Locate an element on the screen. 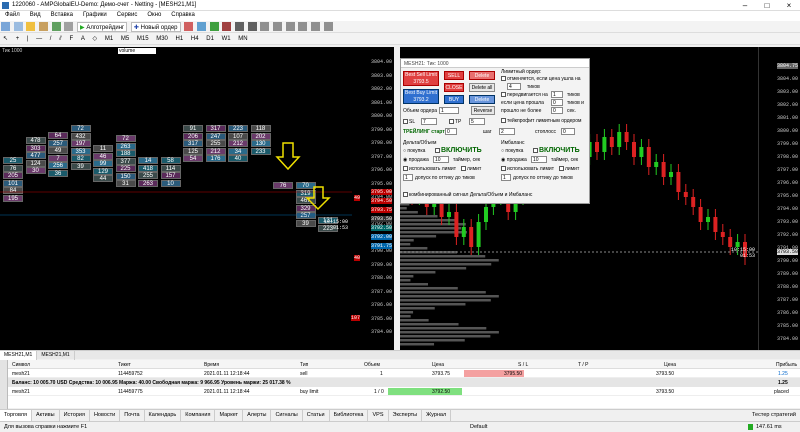 Image resolution: width=800 pixels, height=432 pixels. crosshair-icon: + is located at coordinates (18, 39).